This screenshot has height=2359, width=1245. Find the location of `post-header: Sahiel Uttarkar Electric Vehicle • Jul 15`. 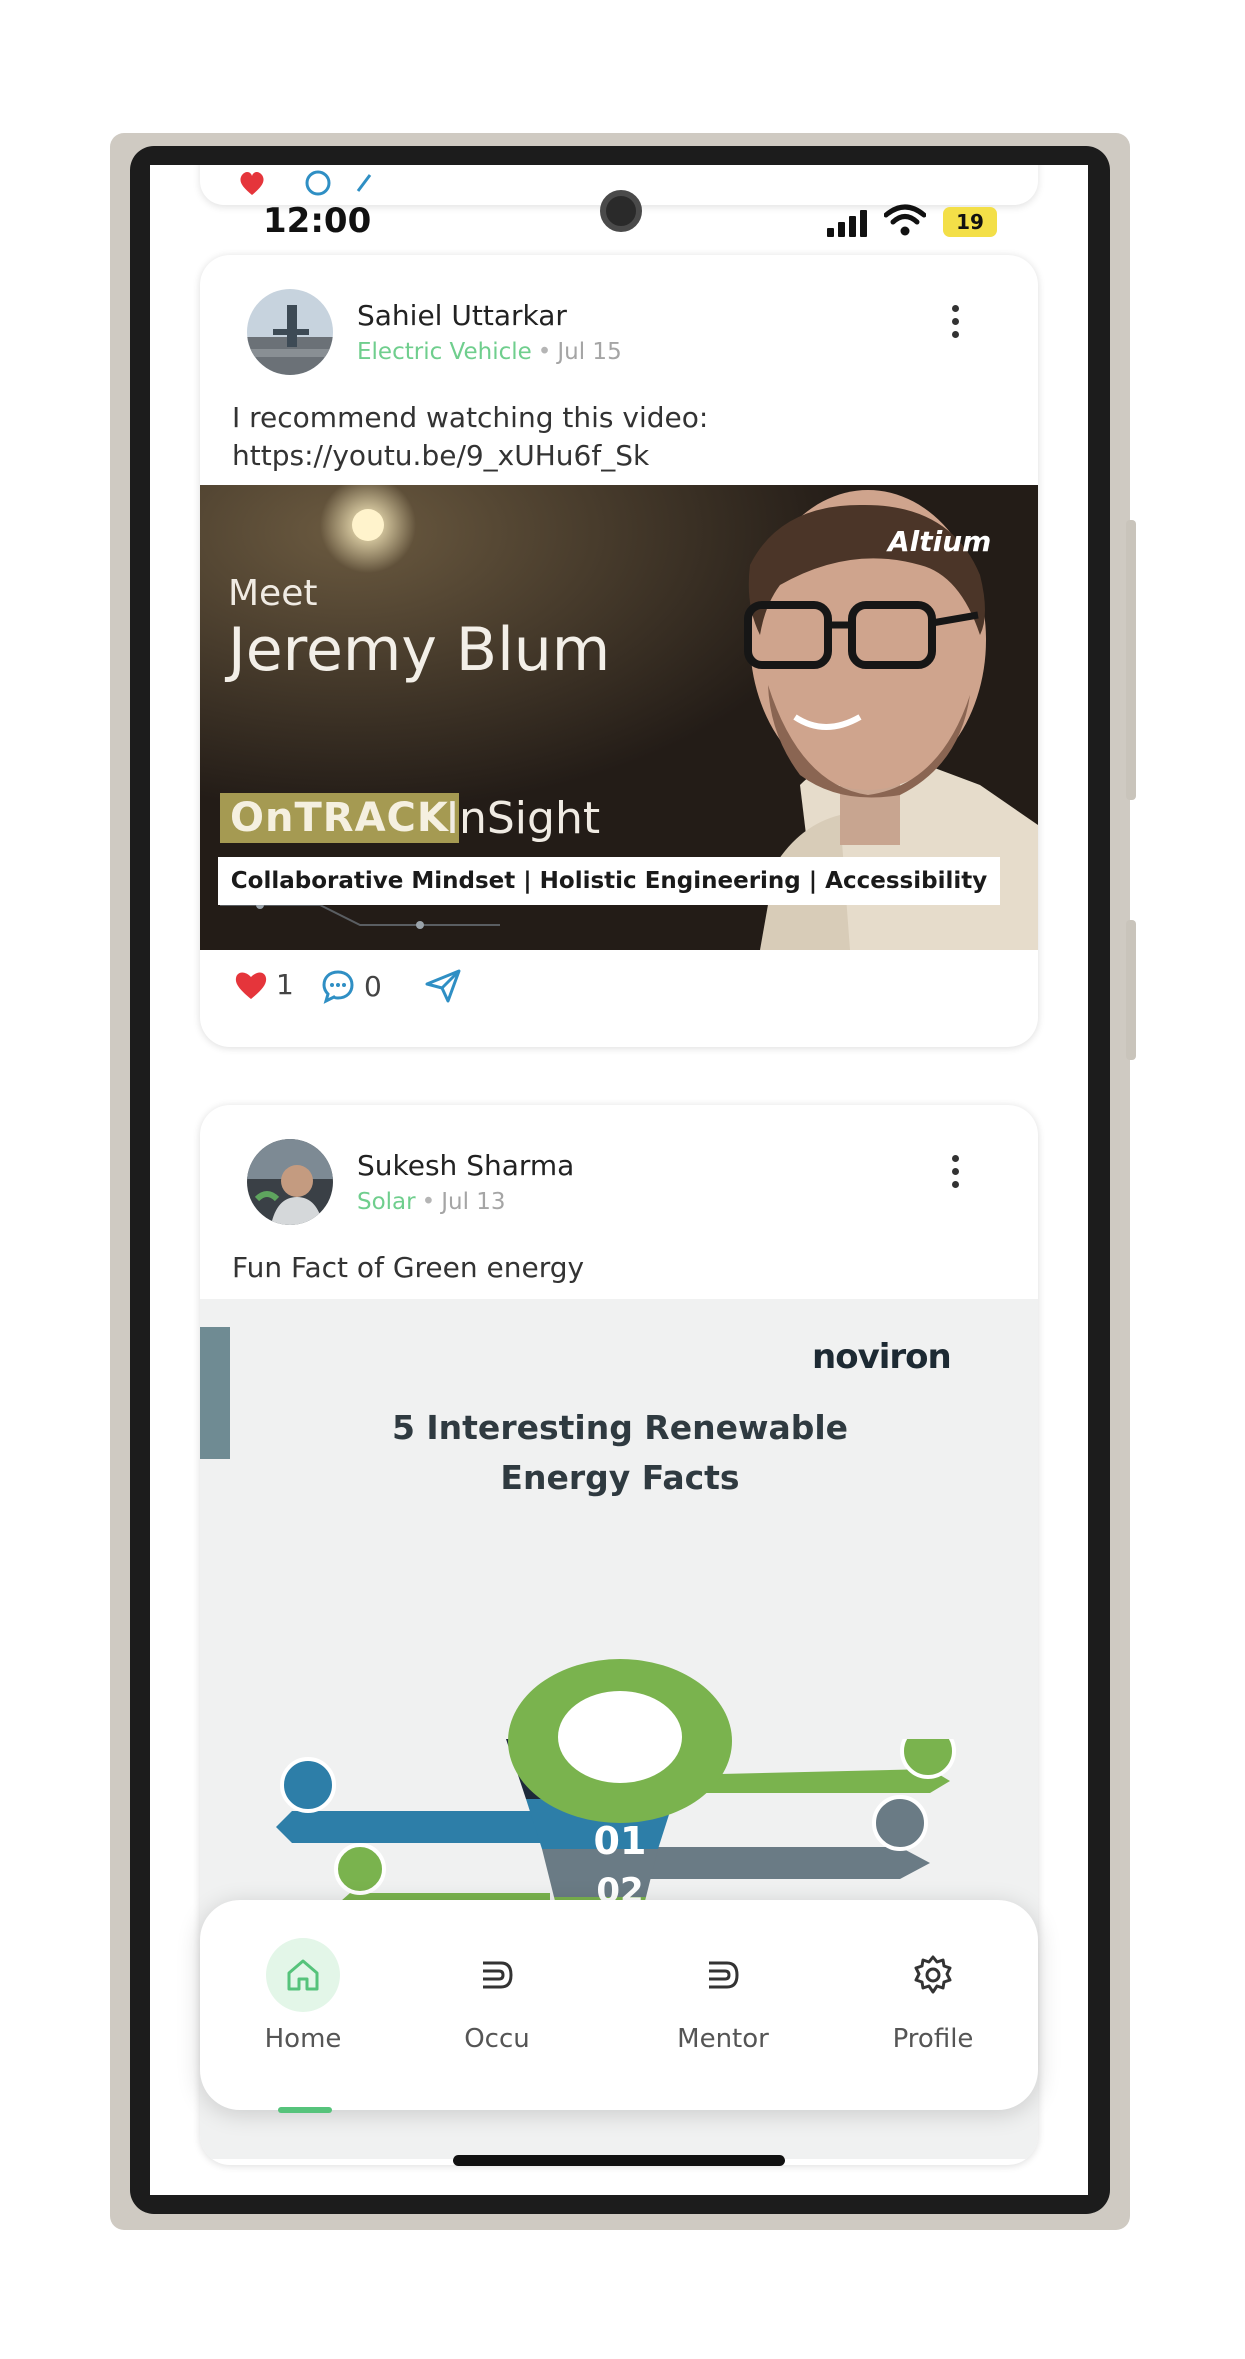

post-header: Sahiel Uttarkar Electric Vehicle • Jul 15 is located at coordinates (619, 320).